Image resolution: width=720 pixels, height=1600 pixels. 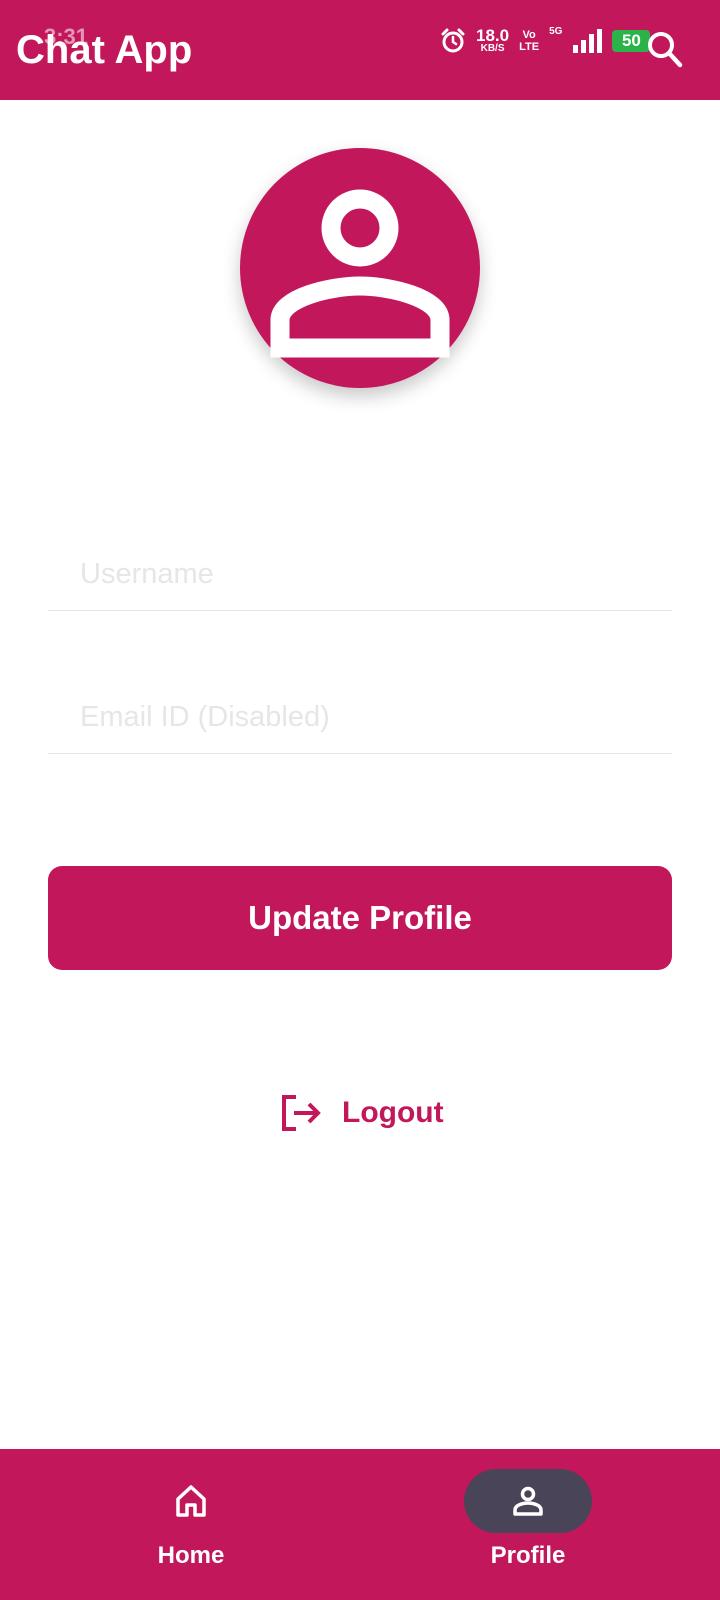 I want to click on nav-item-profile: Profile, so click(x=528, y=1524).